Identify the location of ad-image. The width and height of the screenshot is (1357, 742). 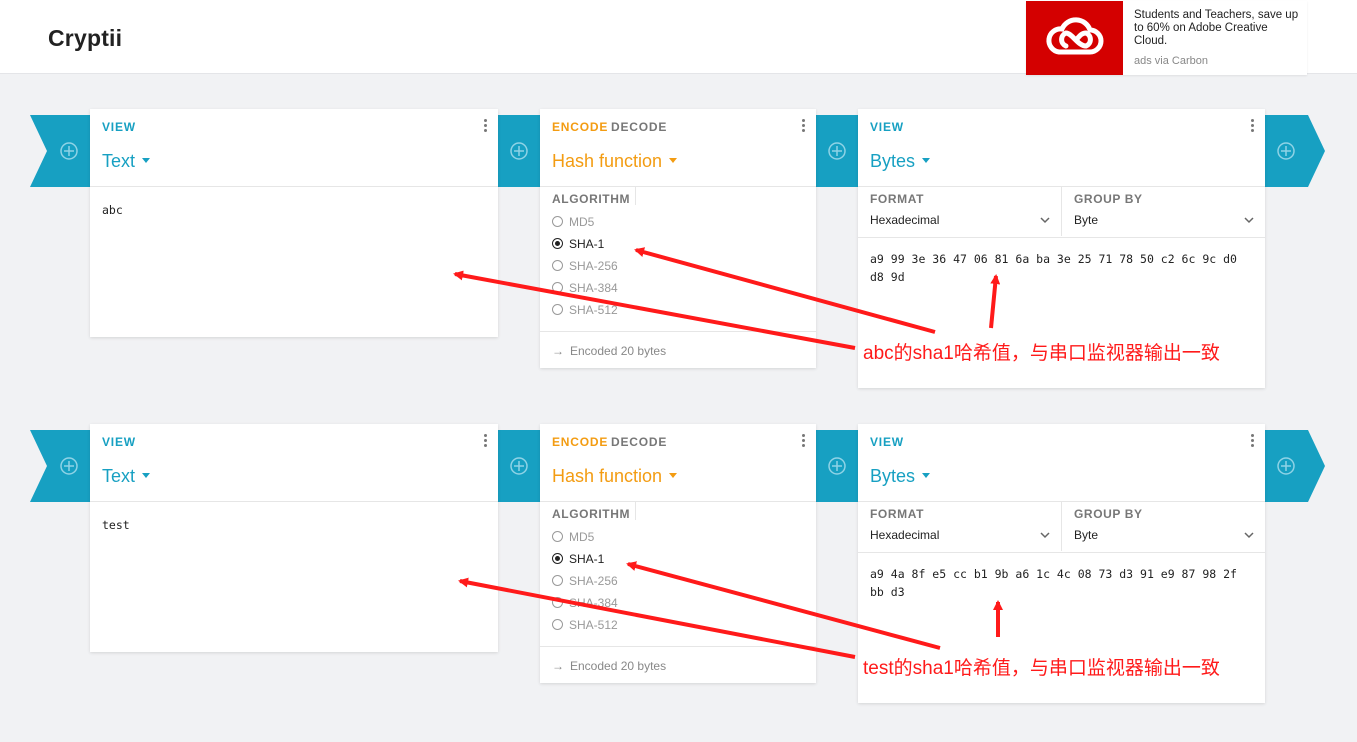
(1074, 38).